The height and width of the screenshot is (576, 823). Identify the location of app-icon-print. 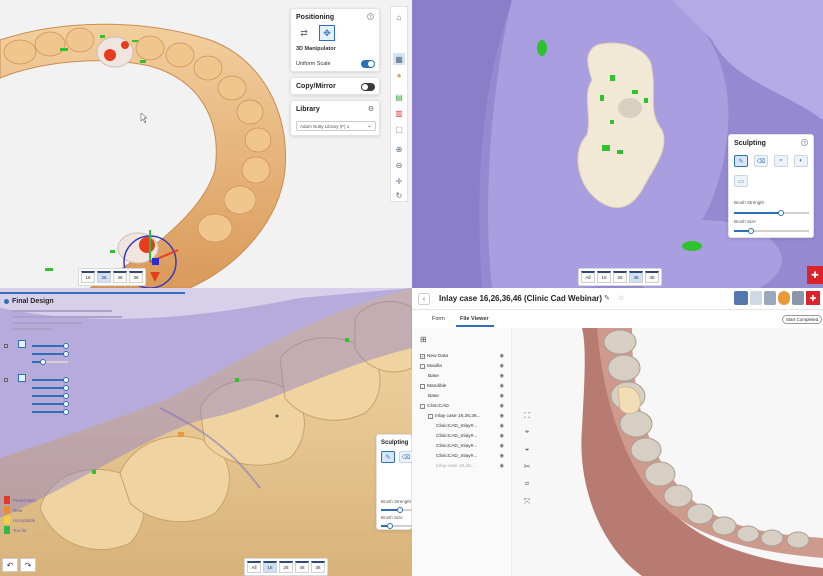
(784, 298).